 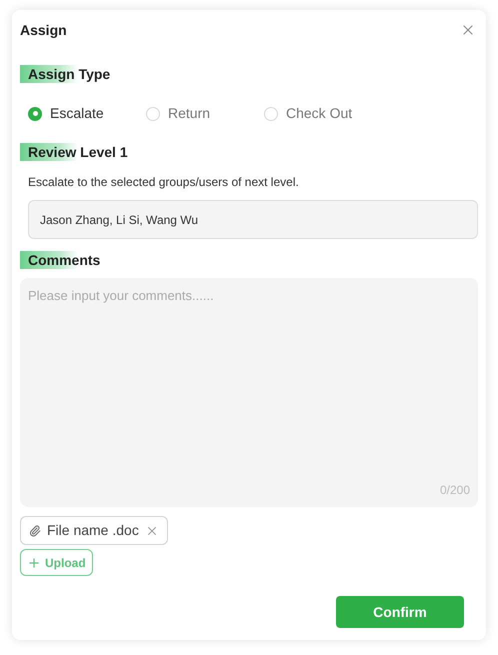 I want to click on plus-icon, so click(x=34, y=563).